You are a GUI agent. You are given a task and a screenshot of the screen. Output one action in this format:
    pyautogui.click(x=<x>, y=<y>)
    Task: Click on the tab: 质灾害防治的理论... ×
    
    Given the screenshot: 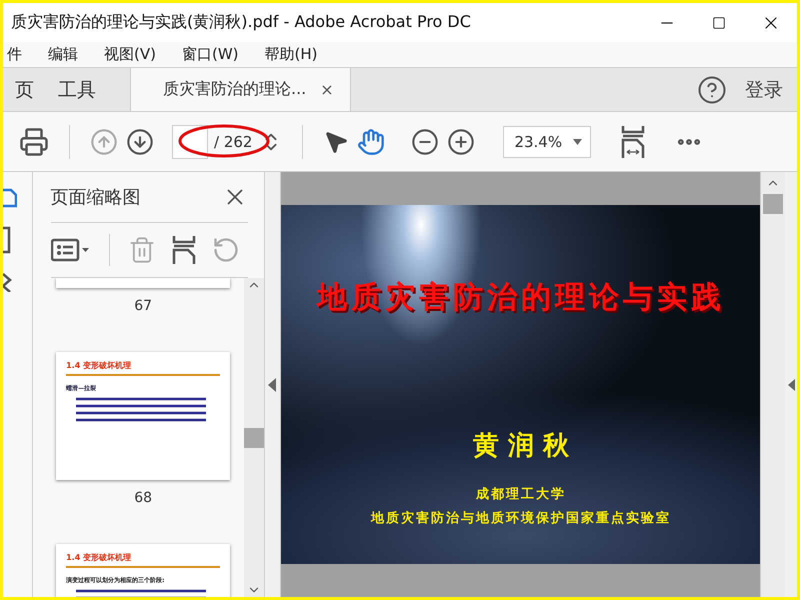 What is the action you would take?
    pyautogui.click(x=240, y=89)
    